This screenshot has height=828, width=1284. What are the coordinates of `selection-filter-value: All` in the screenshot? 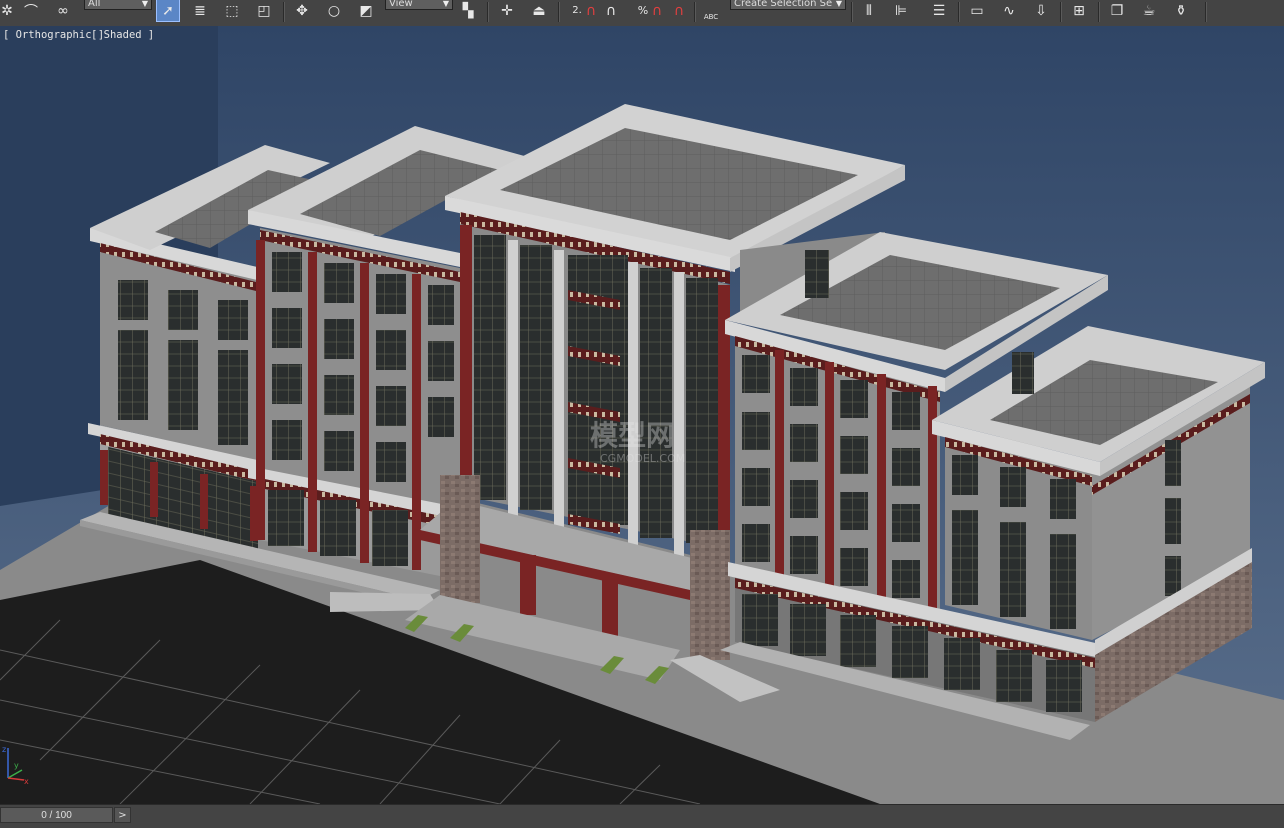 It's located at (94, 4).